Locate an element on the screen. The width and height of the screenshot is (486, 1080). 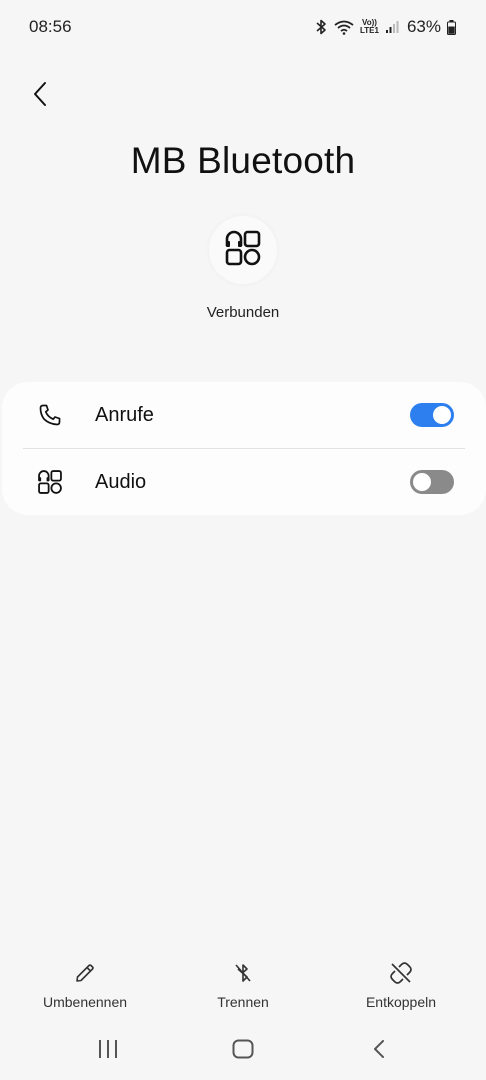
system-nav-bar is located at coordinates (243, 1051).